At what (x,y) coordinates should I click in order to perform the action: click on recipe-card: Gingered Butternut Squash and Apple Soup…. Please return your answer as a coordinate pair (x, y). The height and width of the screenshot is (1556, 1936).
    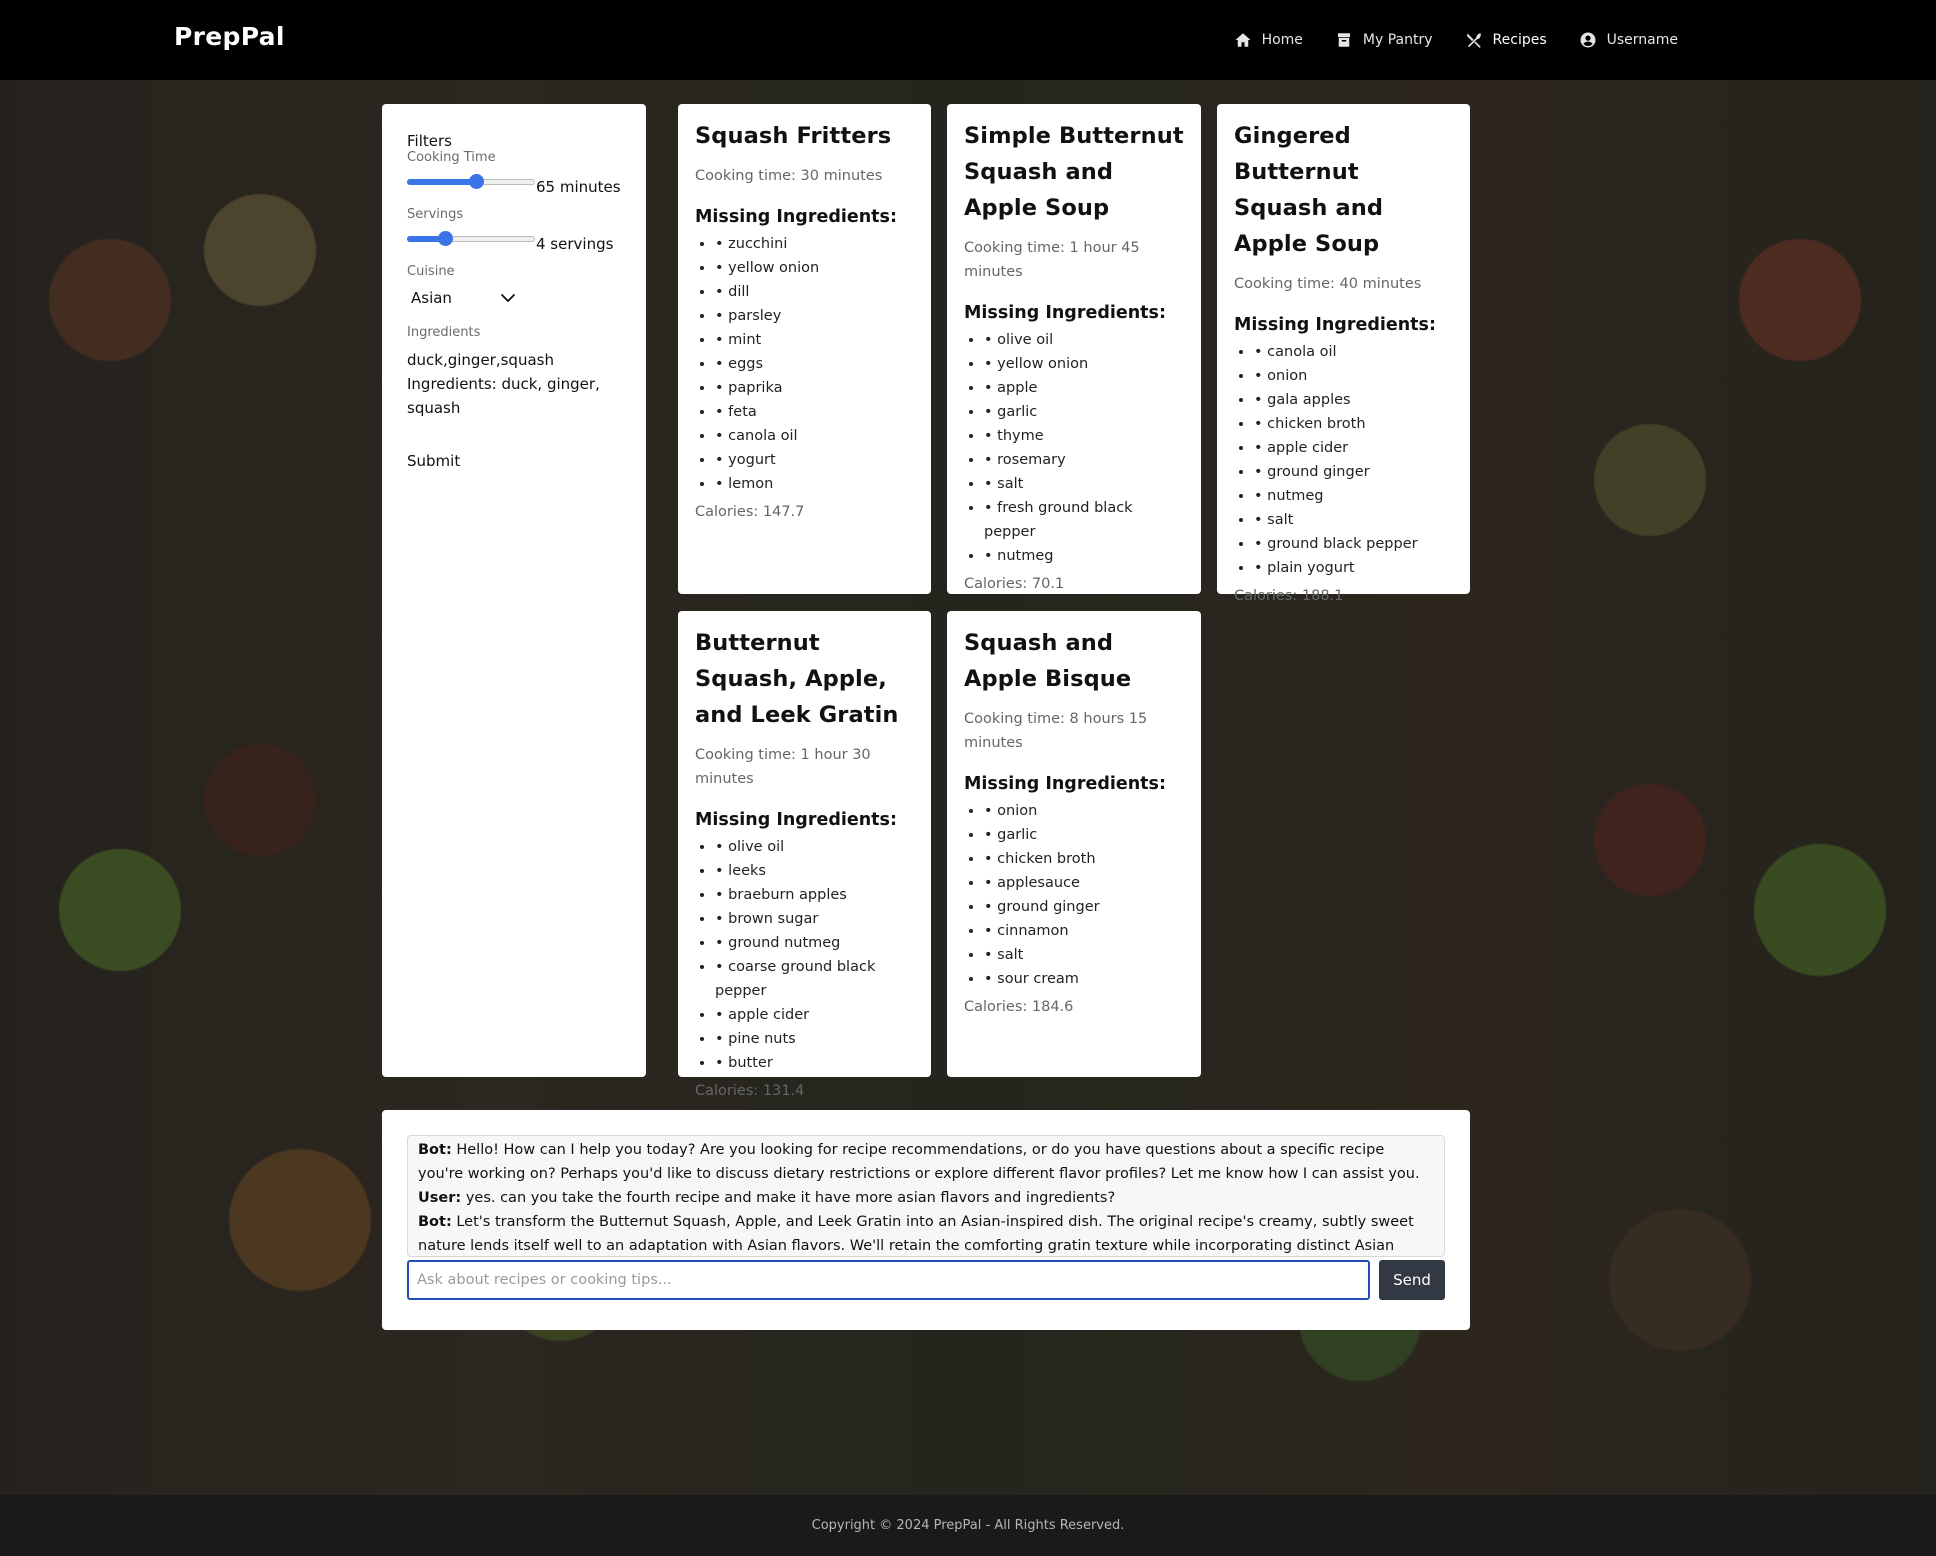
    Looking at the image, I should click on (1343, 354).